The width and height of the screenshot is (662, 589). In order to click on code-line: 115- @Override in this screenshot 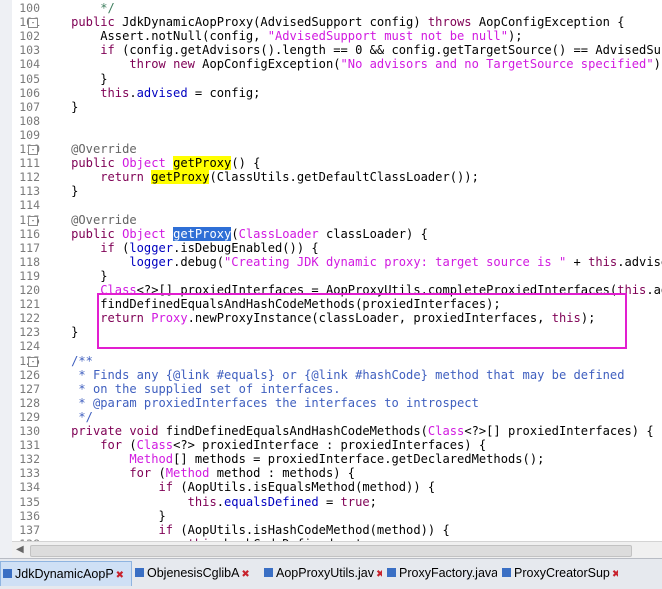, I will do `click(77, 220)`.